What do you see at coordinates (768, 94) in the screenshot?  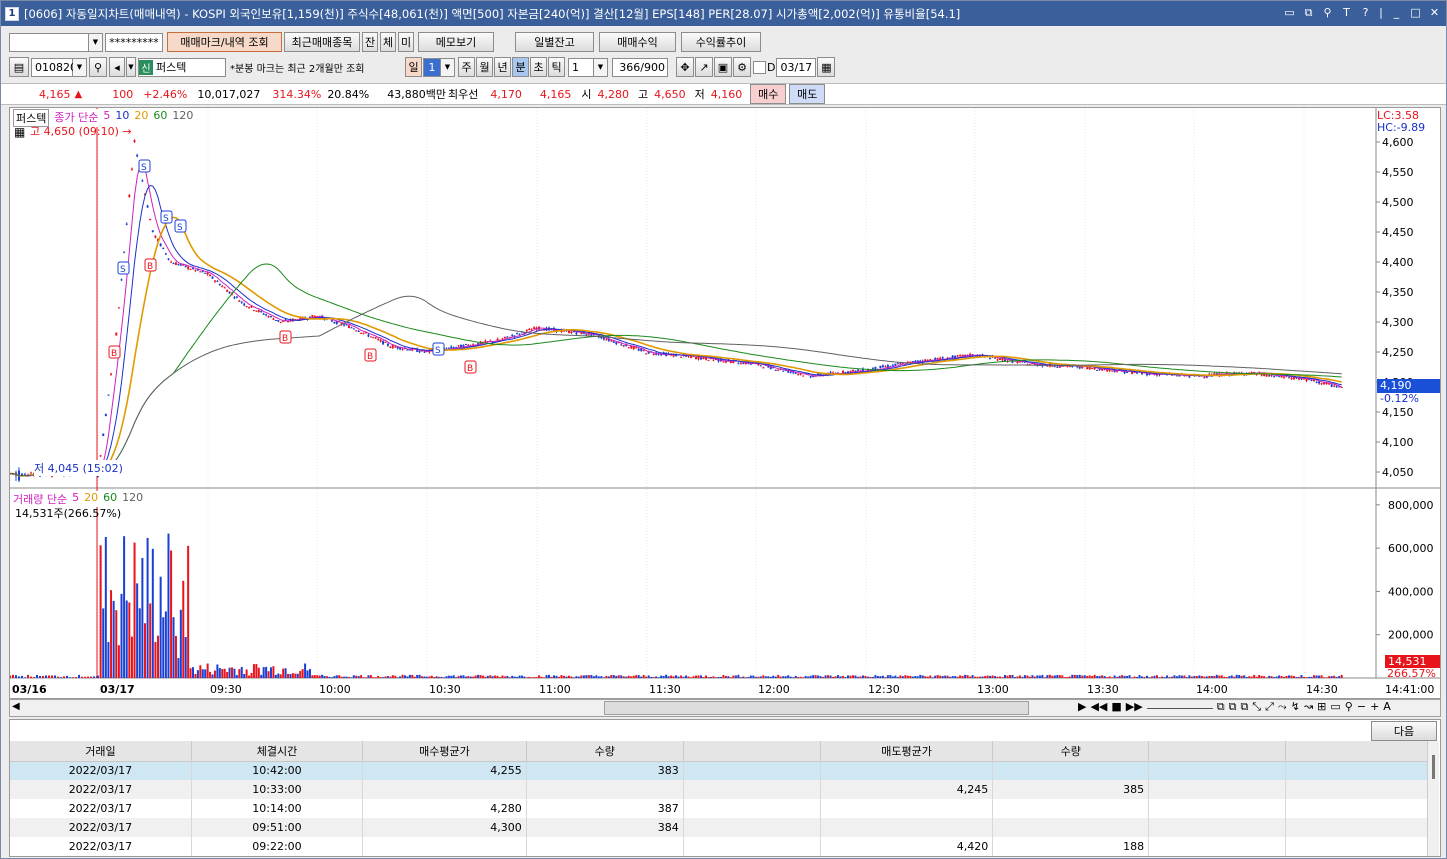 I see `buy-button: 매수` at bounding box center [768, 94].